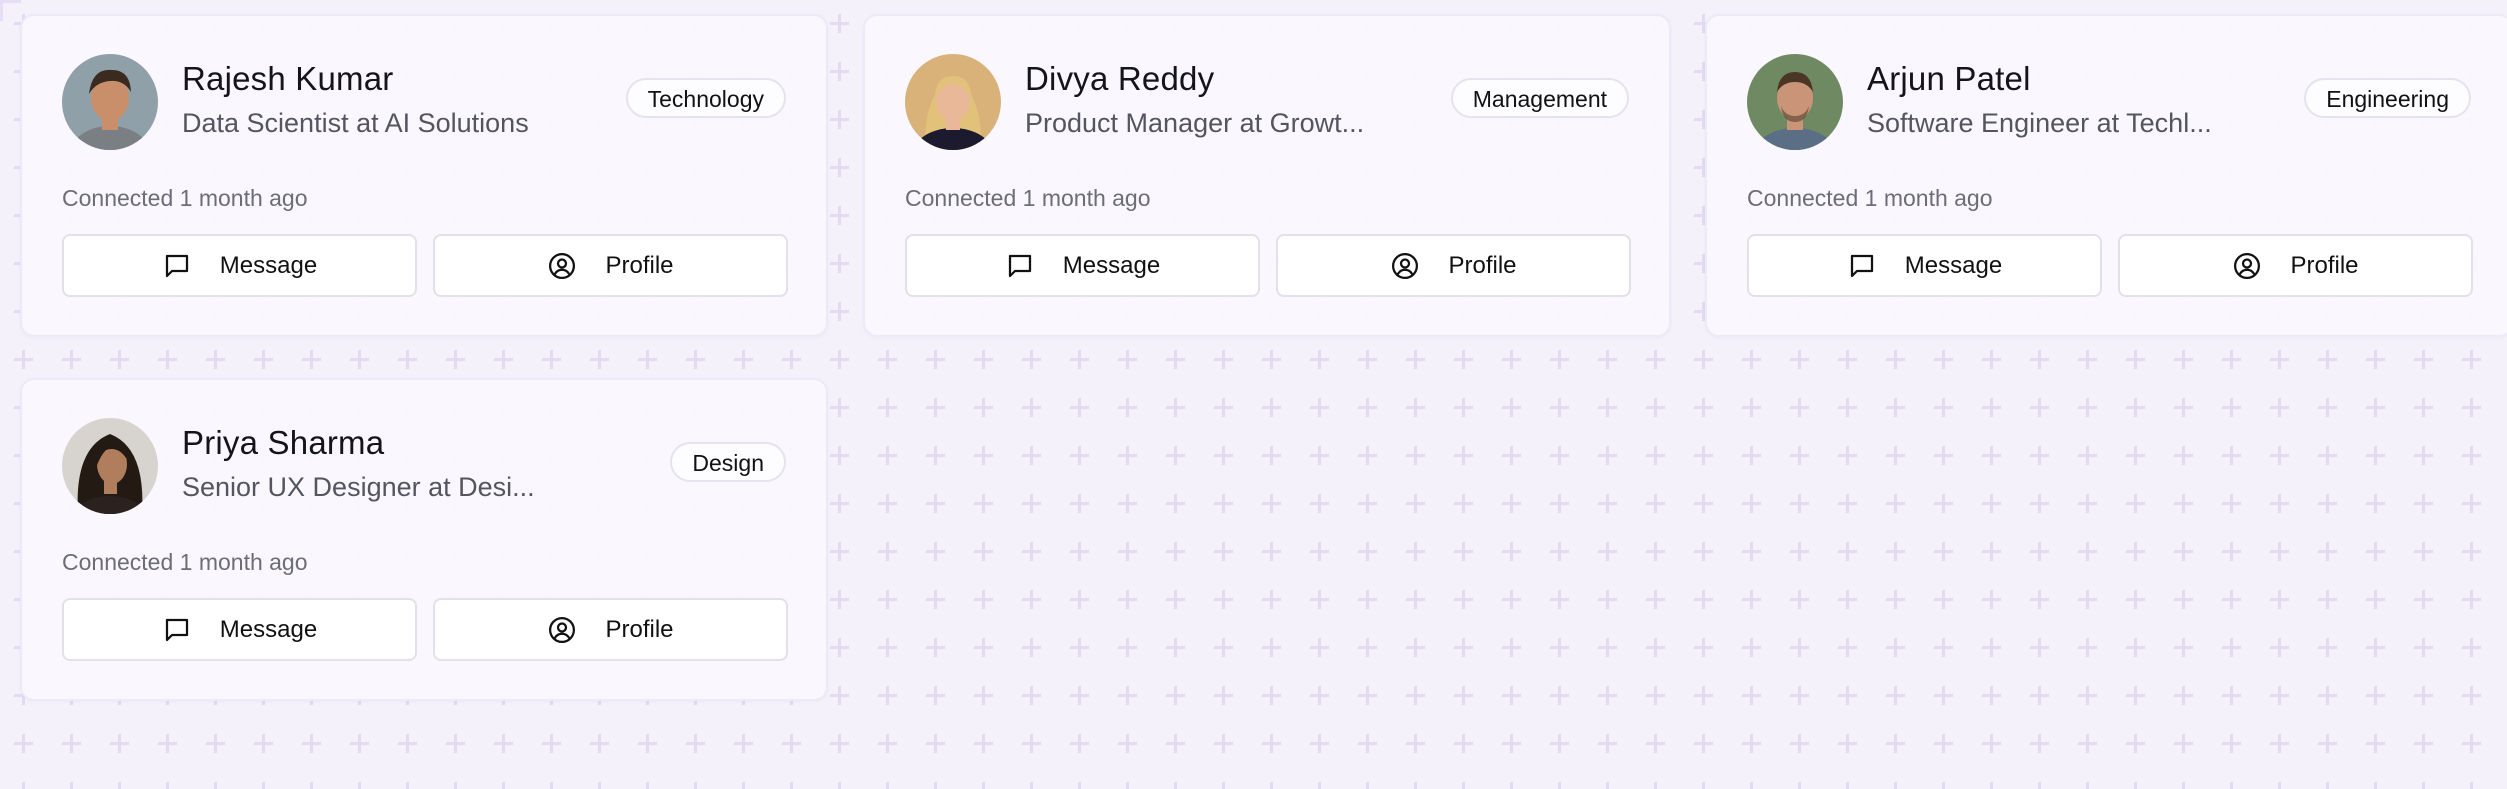  Describe the element at coordinates (355, 123) in the screenshot. I see `connection-title: Data Scientist at AI Solutions` at that location.